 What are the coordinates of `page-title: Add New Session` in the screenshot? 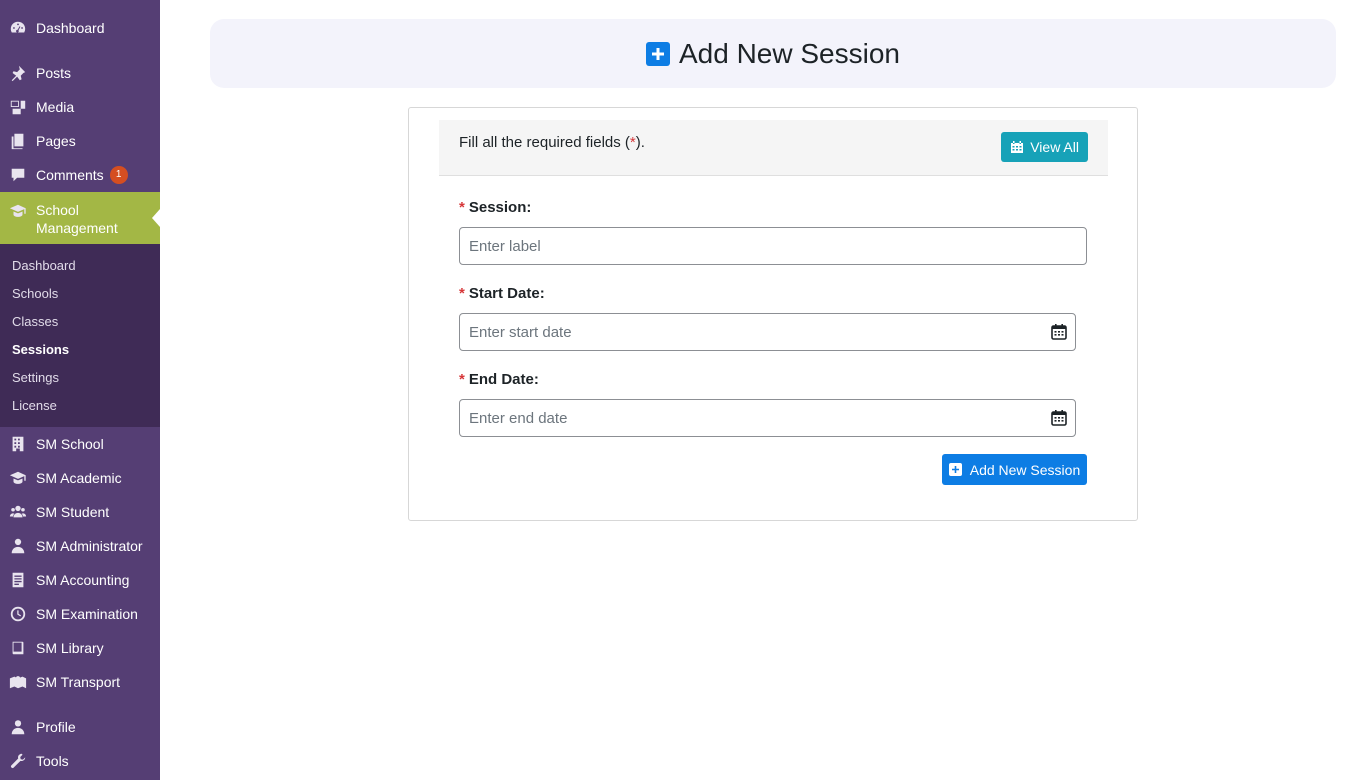 It's located at (789, 53).